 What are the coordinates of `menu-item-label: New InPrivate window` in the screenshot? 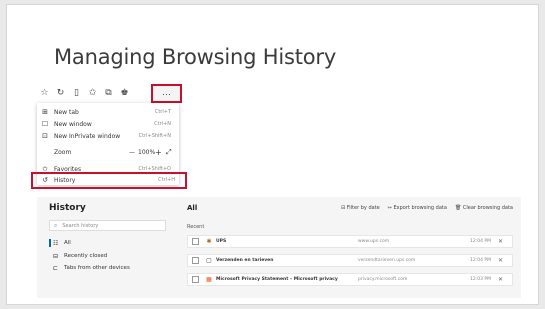 It's located at (87, 136).